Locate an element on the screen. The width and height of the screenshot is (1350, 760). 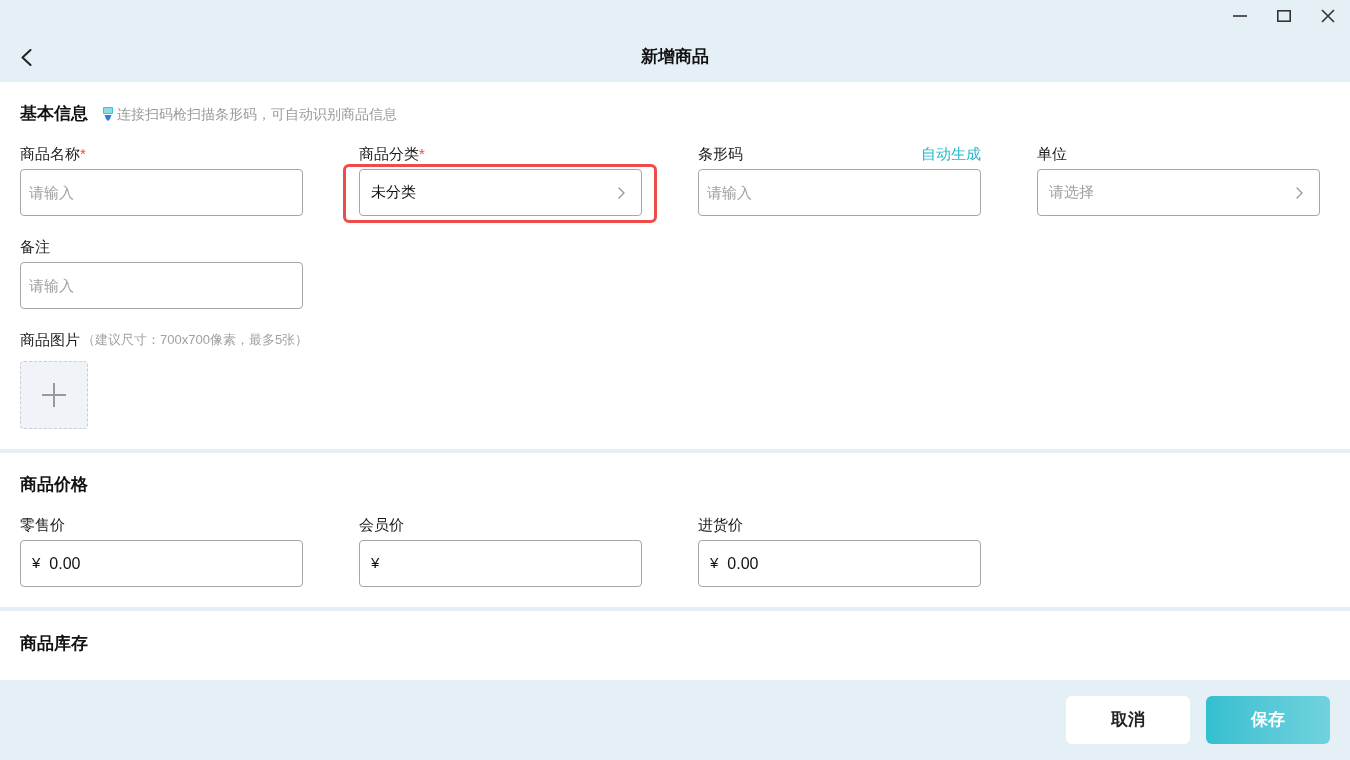
plus-icon is located at coordinates (54, 395).